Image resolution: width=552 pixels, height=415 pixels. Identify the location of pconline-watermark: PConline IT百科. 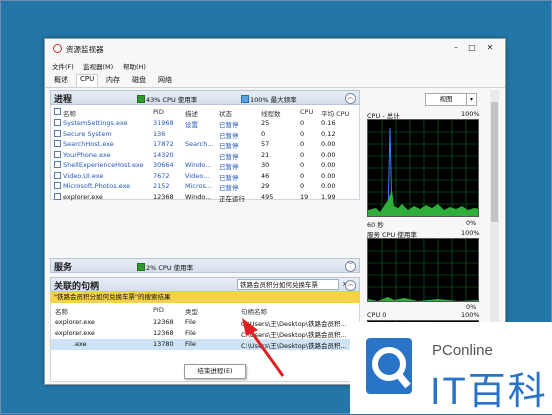
(451, 368).